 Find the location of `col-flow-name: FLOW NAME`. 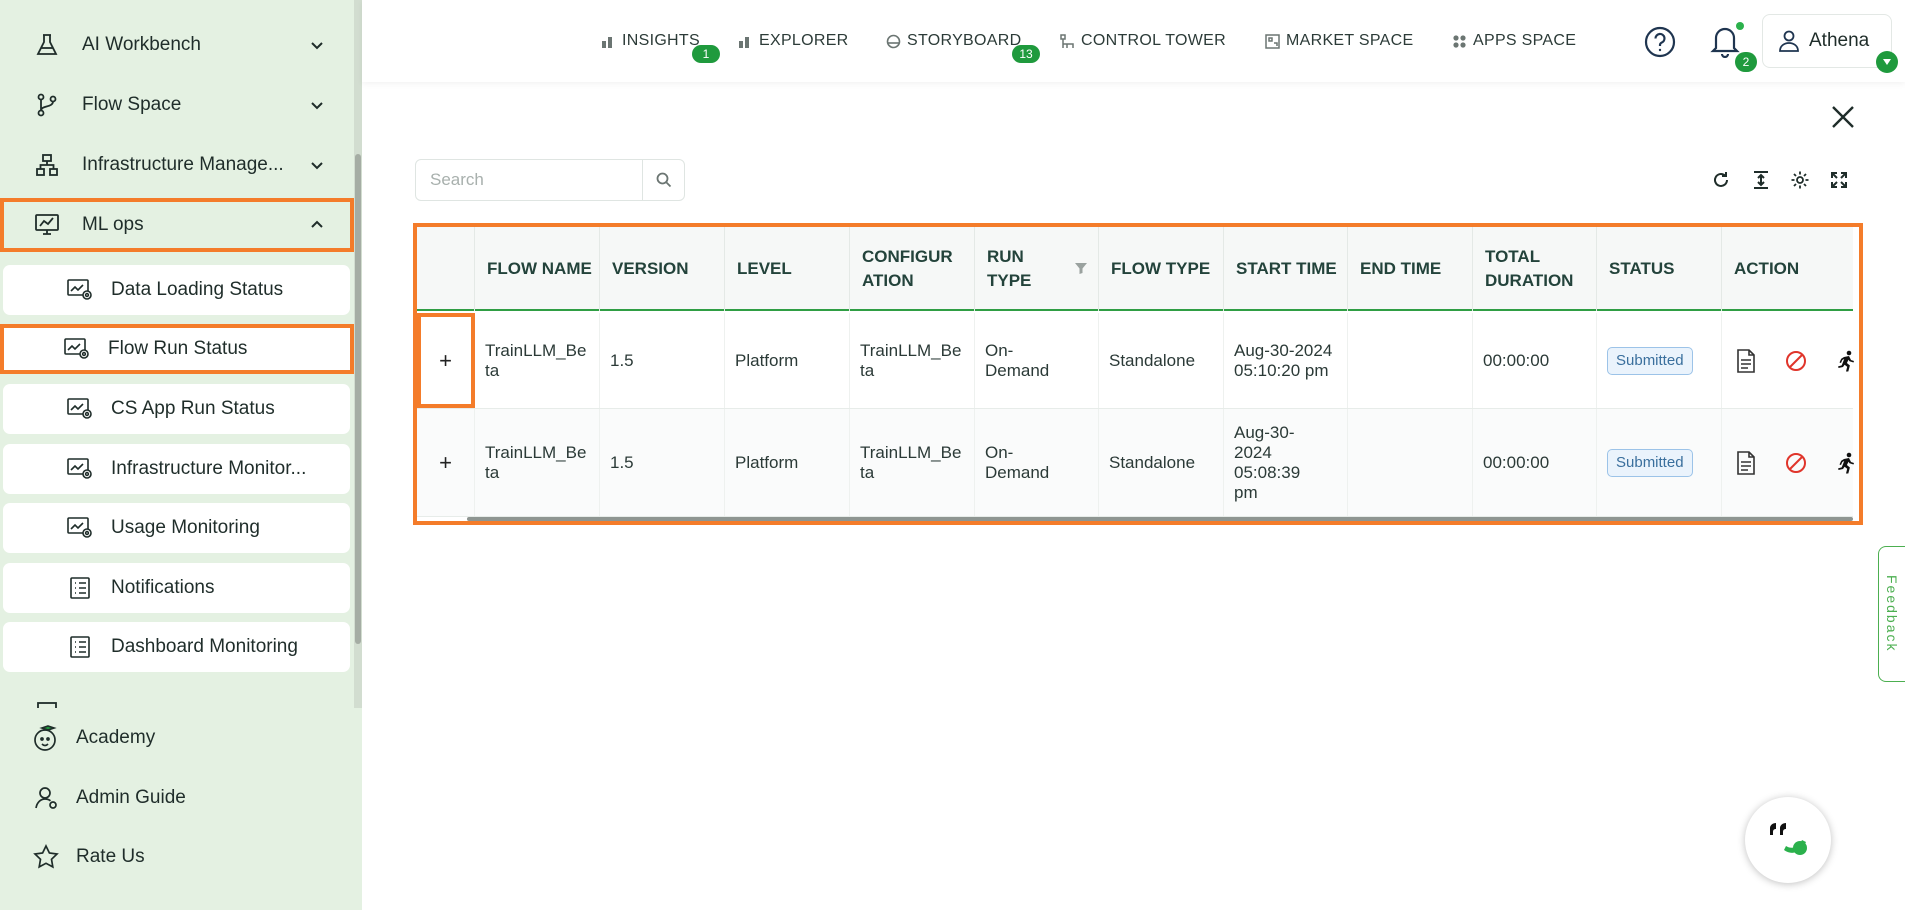

col-flow-name: FLOW NAME is located at coordinates (537, 269).